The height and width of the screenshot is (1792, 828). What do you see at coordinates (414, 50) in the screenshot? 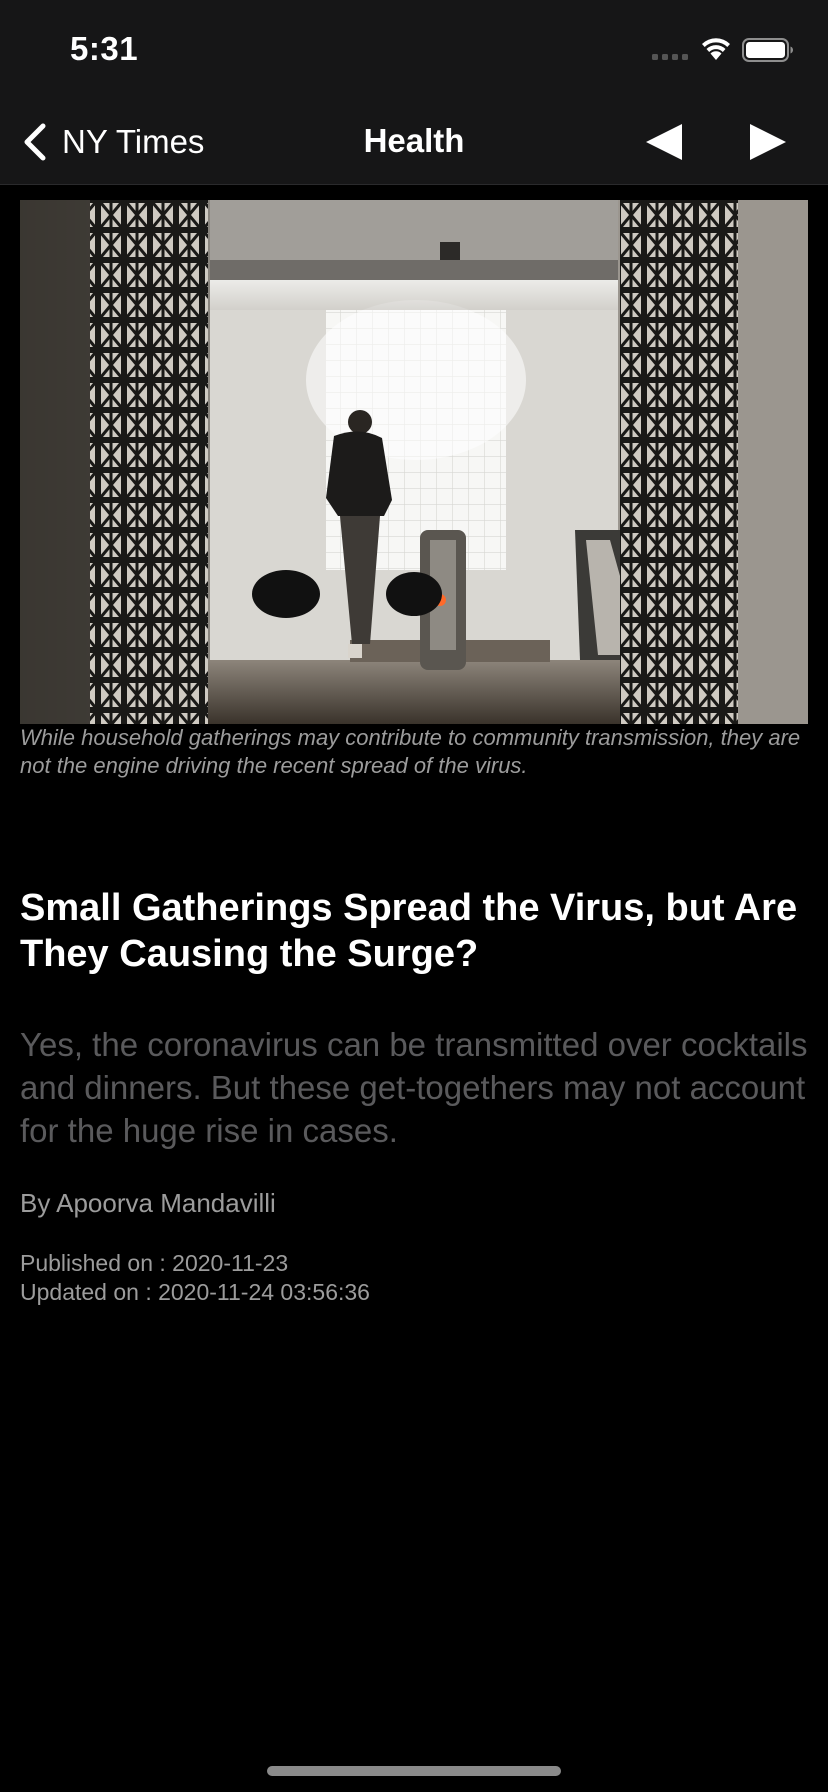
I see `status-bar: 5:31` at bounding box center [414, 50].